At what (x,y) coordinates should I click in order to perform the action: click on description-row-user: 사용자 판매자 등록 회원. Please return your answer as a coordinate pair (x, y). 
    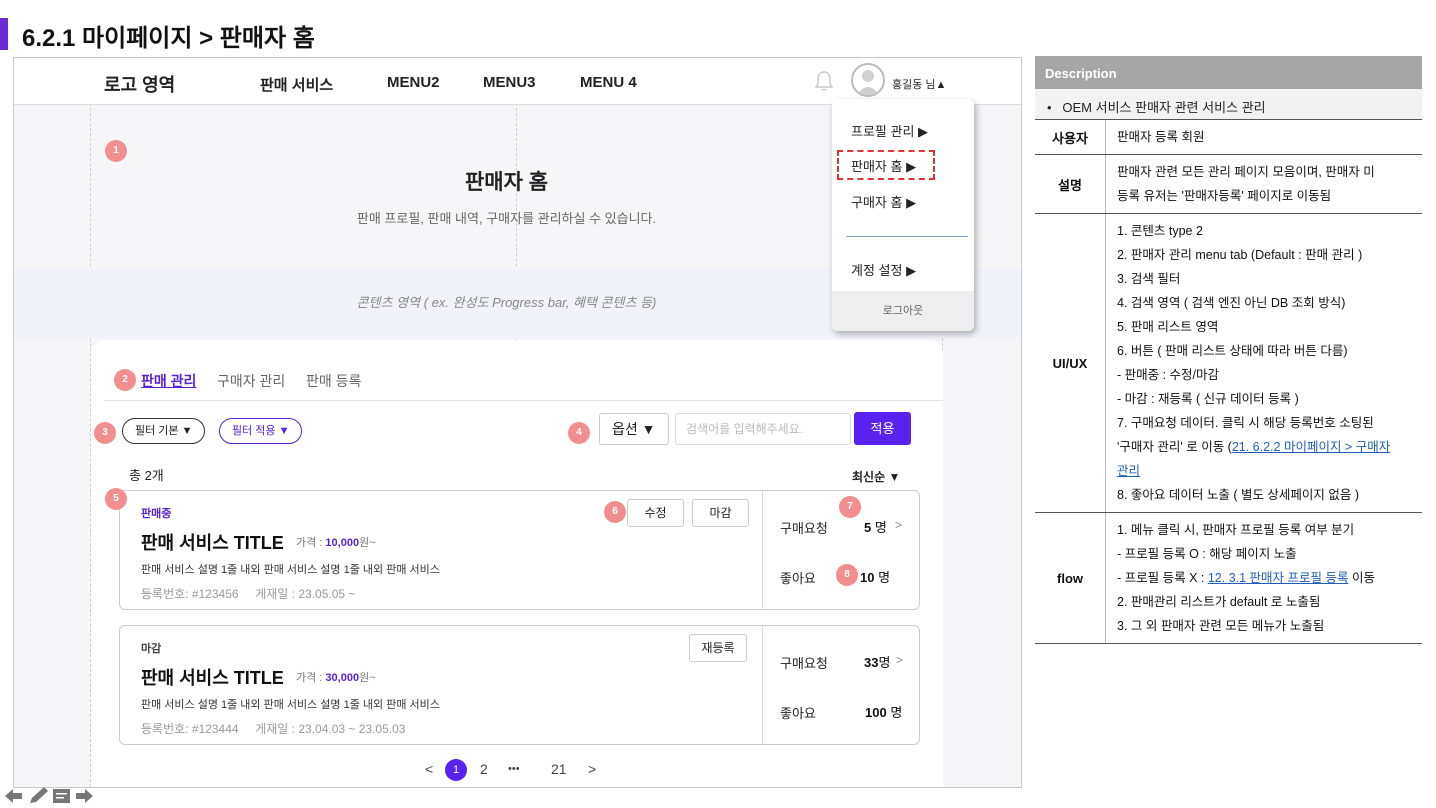
    Looking at the image, I should click on (1228, 137).